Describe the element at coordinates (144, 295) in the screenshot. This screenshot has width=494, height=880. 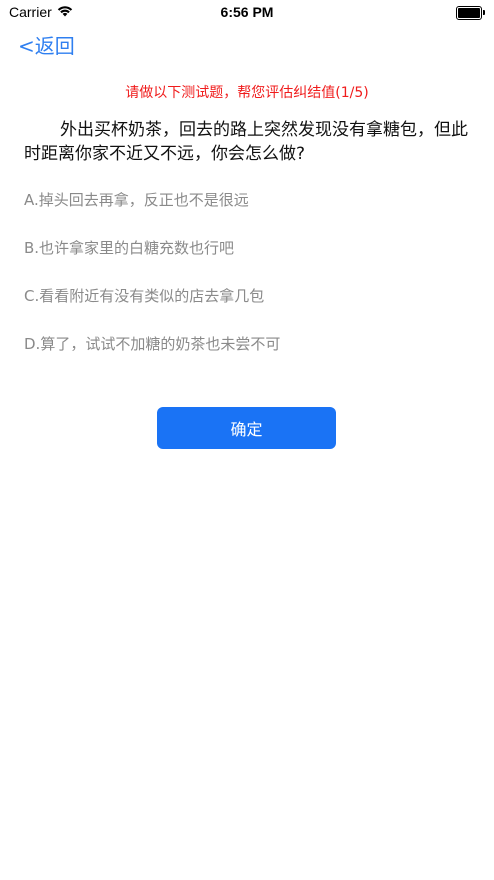
I see `option-c: C.看看附近有没有类似的店去拿几包` at that location.